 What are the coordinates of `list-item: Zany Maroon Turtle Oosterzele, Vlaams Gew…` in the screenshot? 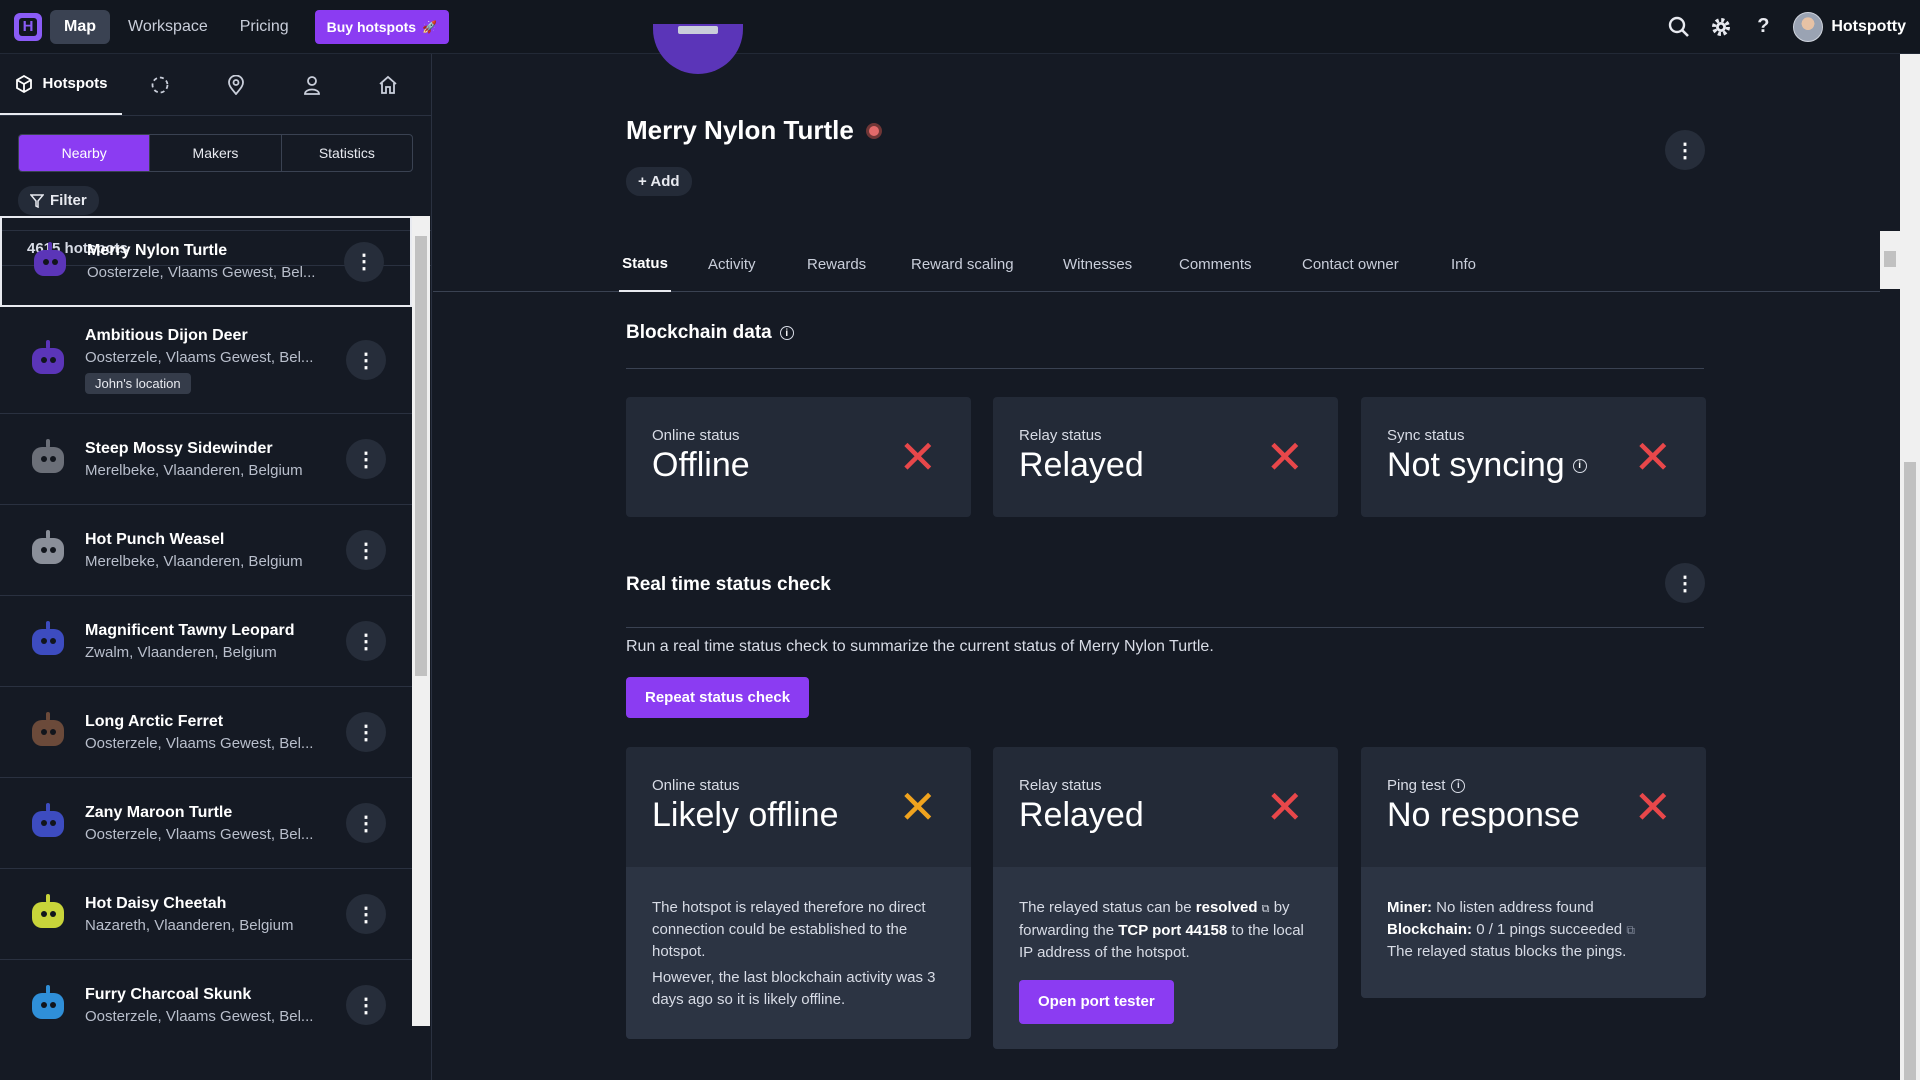 It's located at (206, 823).